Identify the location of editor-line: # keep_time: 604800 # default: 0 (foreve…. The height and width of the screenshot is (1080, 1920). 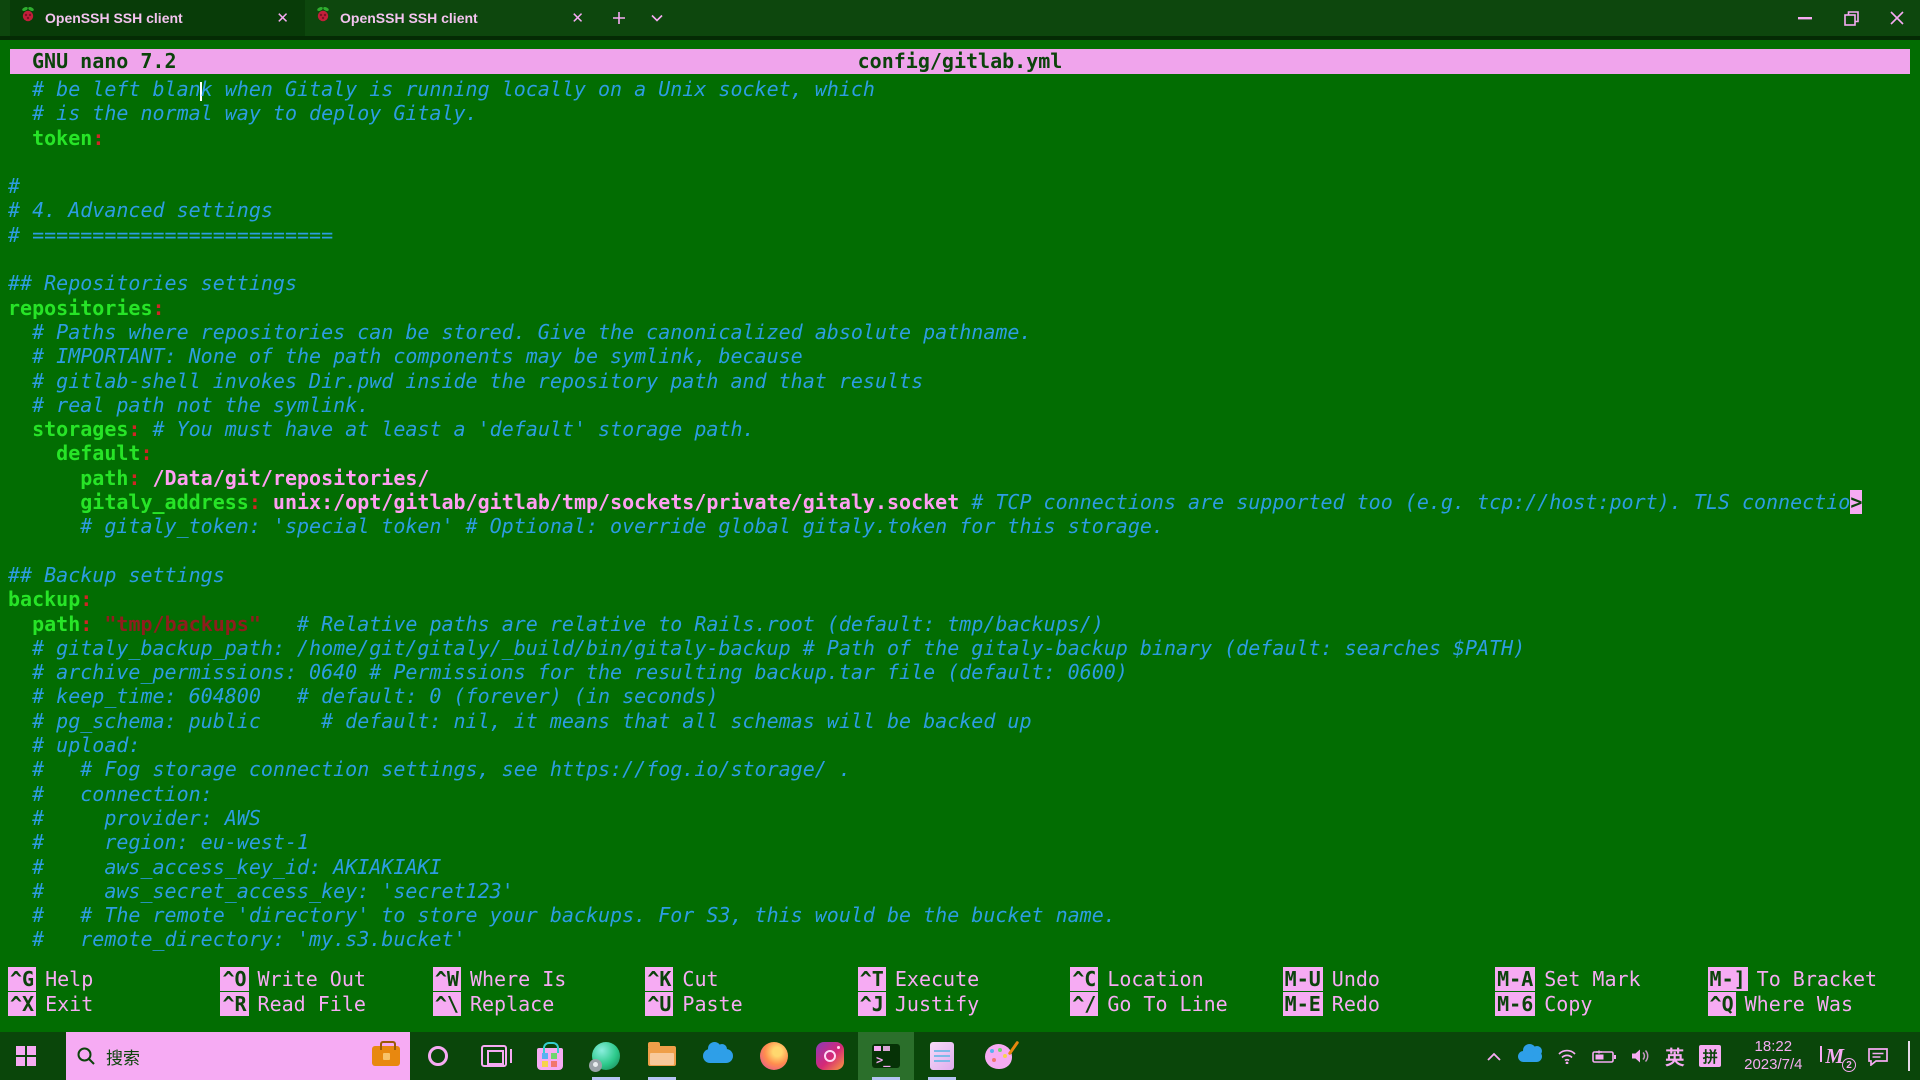
(964, 696).